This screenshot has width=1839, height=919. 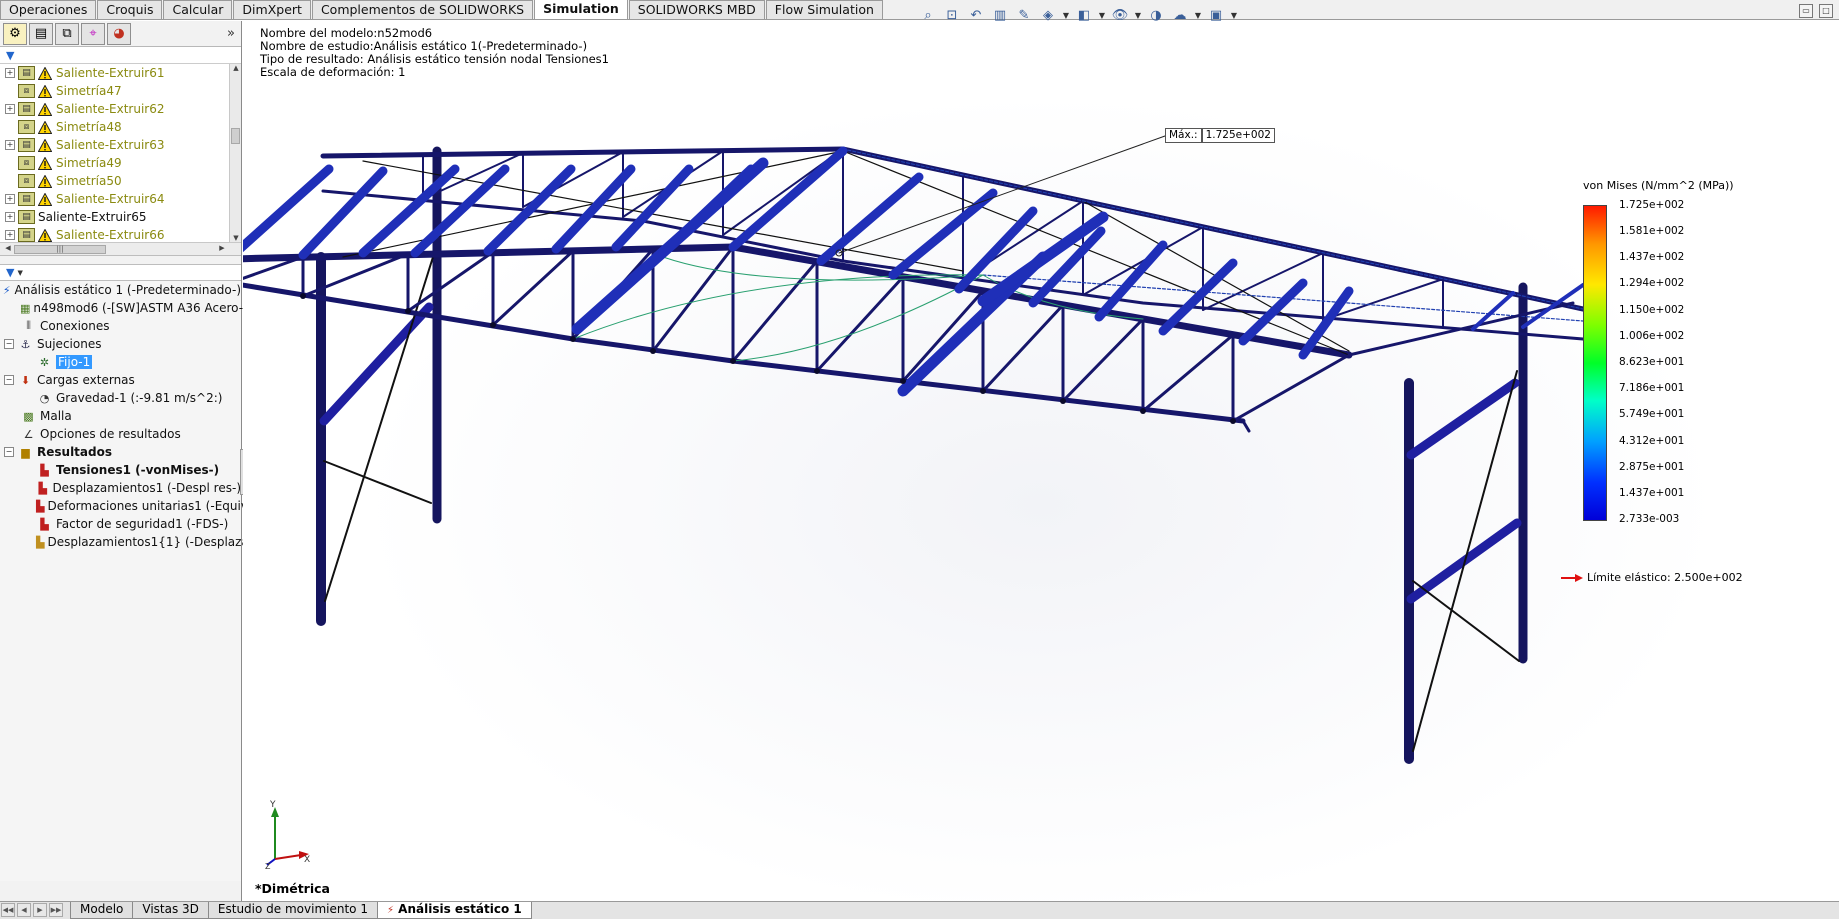 I want to click on scrollbar-thumb, so click(x=235, y=136).